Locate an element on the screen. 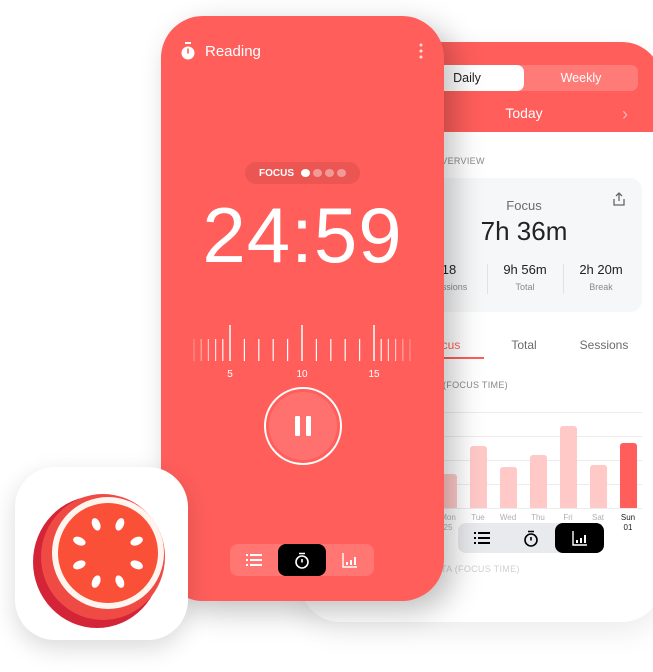  bar-tue is located at coordinates (478, 476).